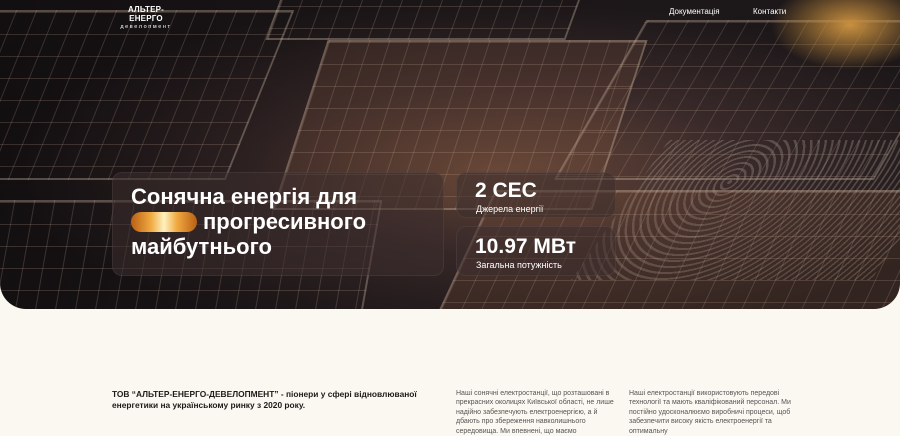 Image resolution: width=900 pixels, height=436 pixels. Describe the element at coordinates (244, 196) in the screenshot. I see `headline-line-1: Сонячна енергія для` at that location.